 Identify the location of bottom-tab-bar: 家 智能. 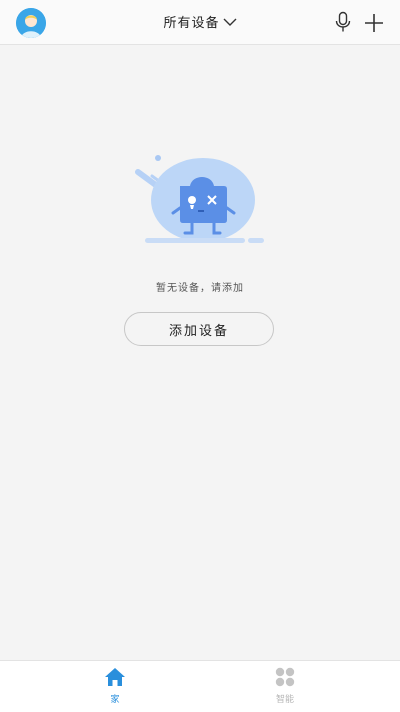
(200, 686).